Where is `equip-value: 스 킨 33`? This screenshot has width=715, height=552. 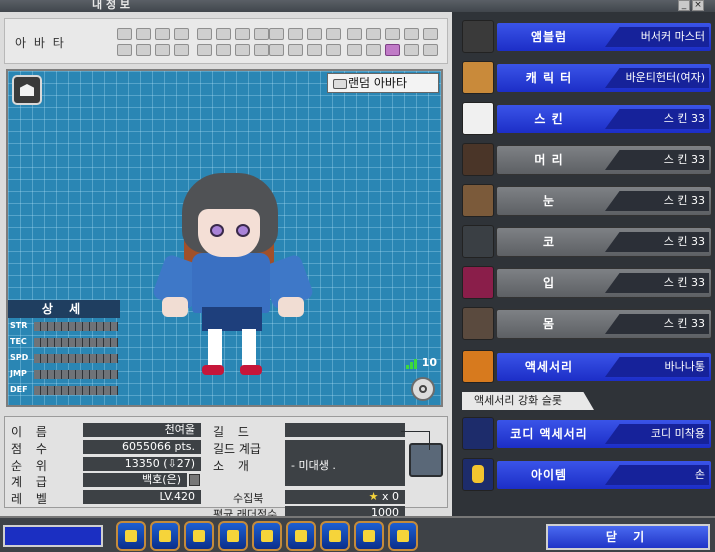
equip-value: 스 킨 33 is located at coordinates (657, 324).